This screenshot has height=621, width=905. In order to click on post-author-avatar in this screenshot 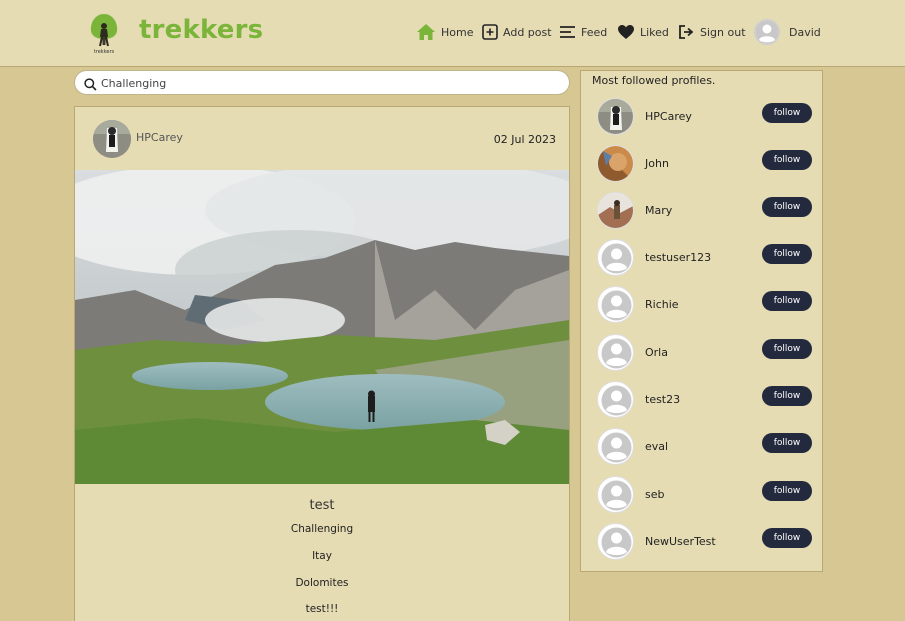, I will do `click(112, 139)`.